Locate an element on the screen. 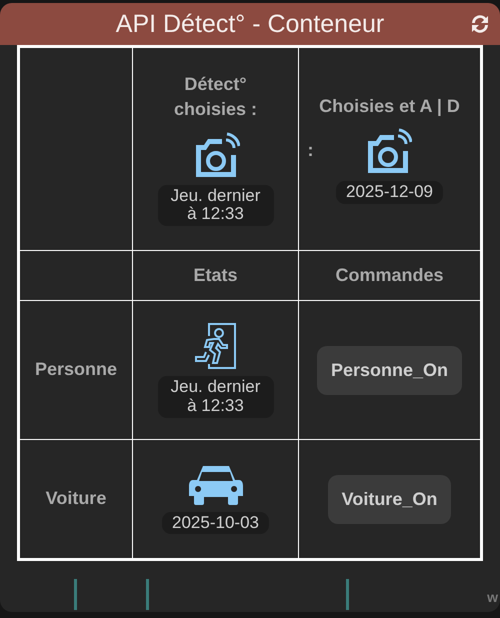 The image size is (500, 618). state-badge: 2025-10-03 is located at coordinates (215, 523).